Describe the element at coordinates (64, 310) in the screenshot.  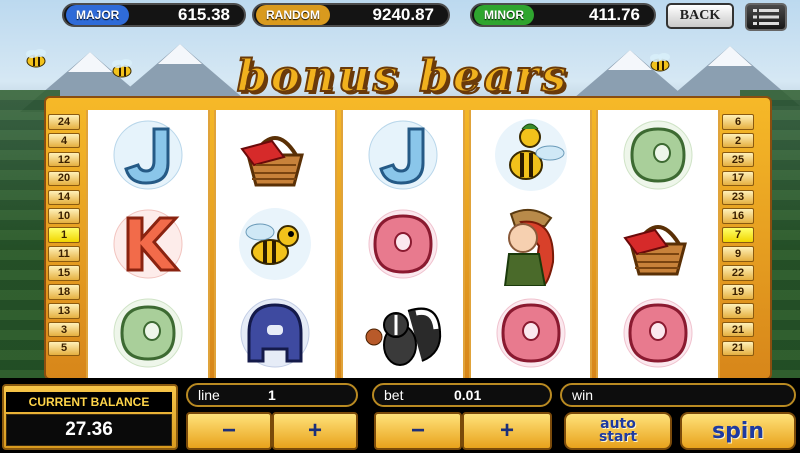
I see `payline-number: 13` at that location.